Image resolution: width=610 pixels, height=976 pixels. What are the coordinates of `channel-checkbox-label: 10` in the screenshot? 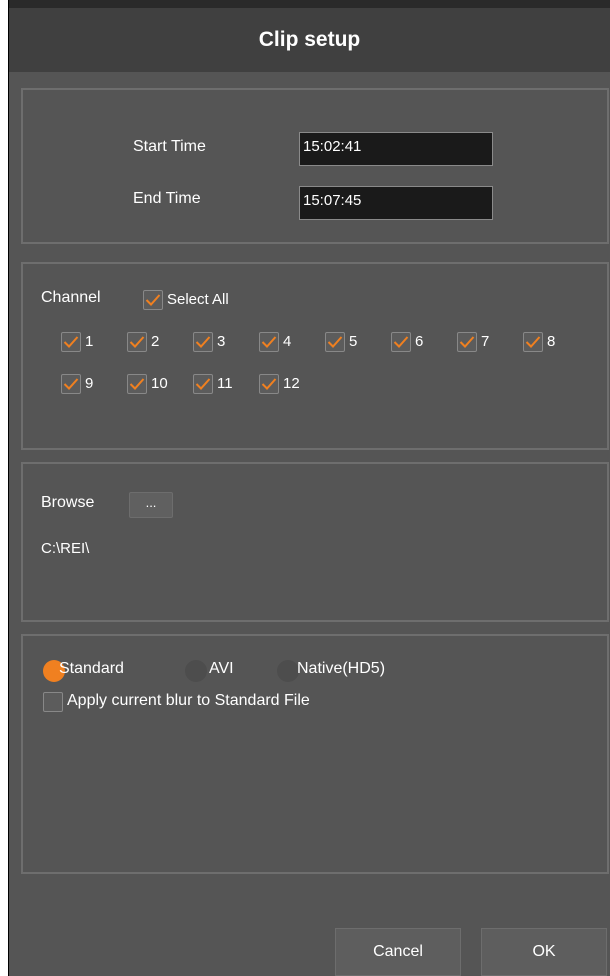 It's located at (159, 383).